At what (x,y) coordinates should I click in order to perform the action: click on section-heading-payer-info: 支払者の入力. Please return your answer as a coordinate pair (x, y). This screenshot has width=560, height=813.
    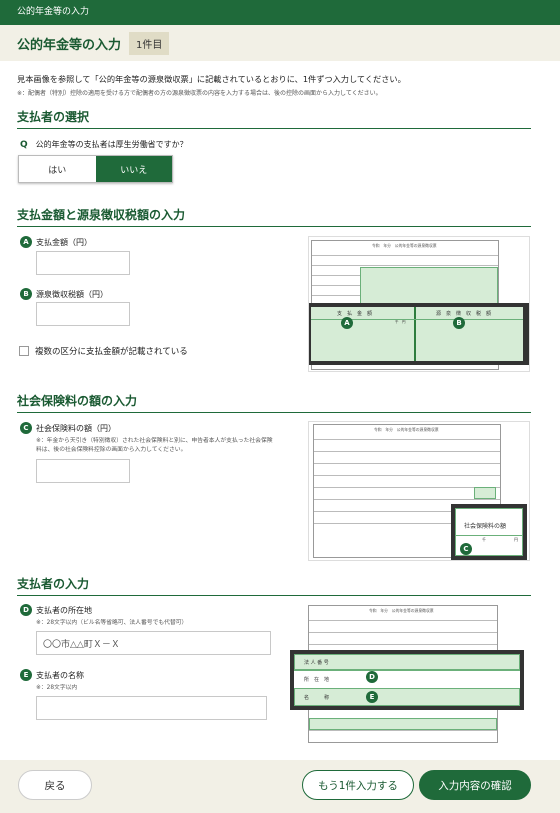
    Looking at the image, I should click on (274, 585).